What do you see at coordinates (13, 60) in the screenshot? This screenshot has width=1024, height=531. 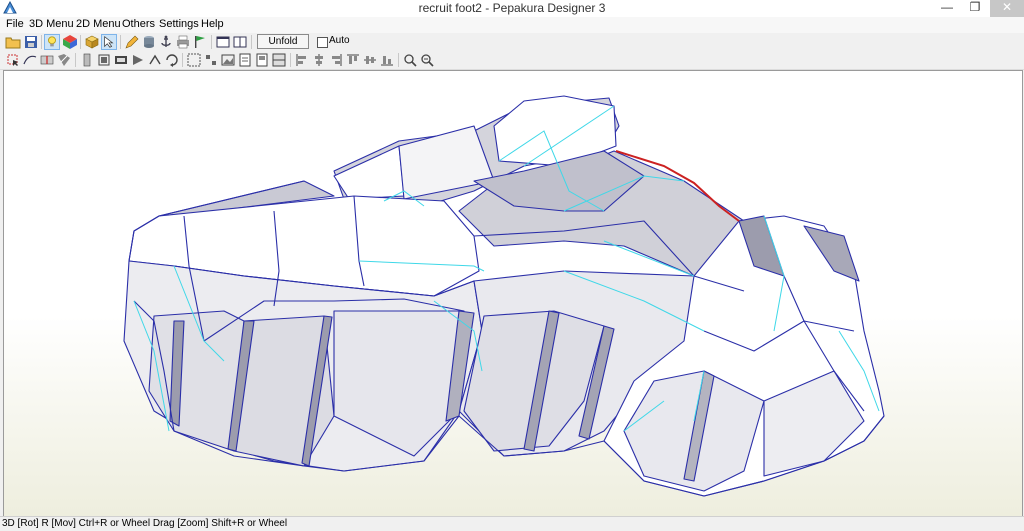 I see `undo-select-icon` at bounding box center [13, 60].